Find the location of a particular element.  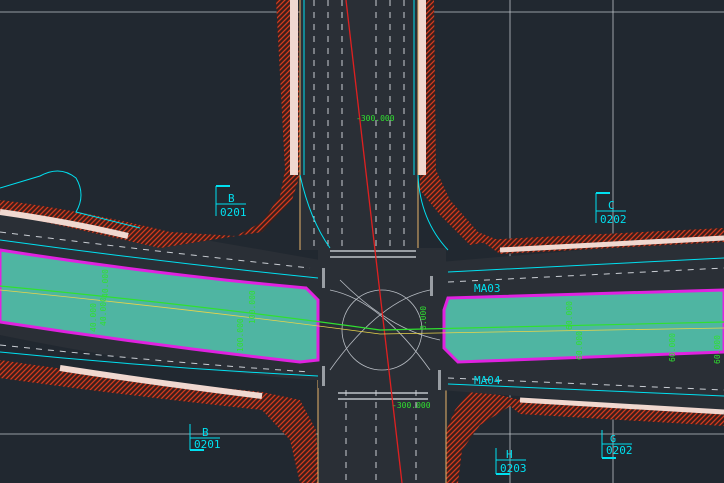

svg-text: C is located at coordinates (611, 205).